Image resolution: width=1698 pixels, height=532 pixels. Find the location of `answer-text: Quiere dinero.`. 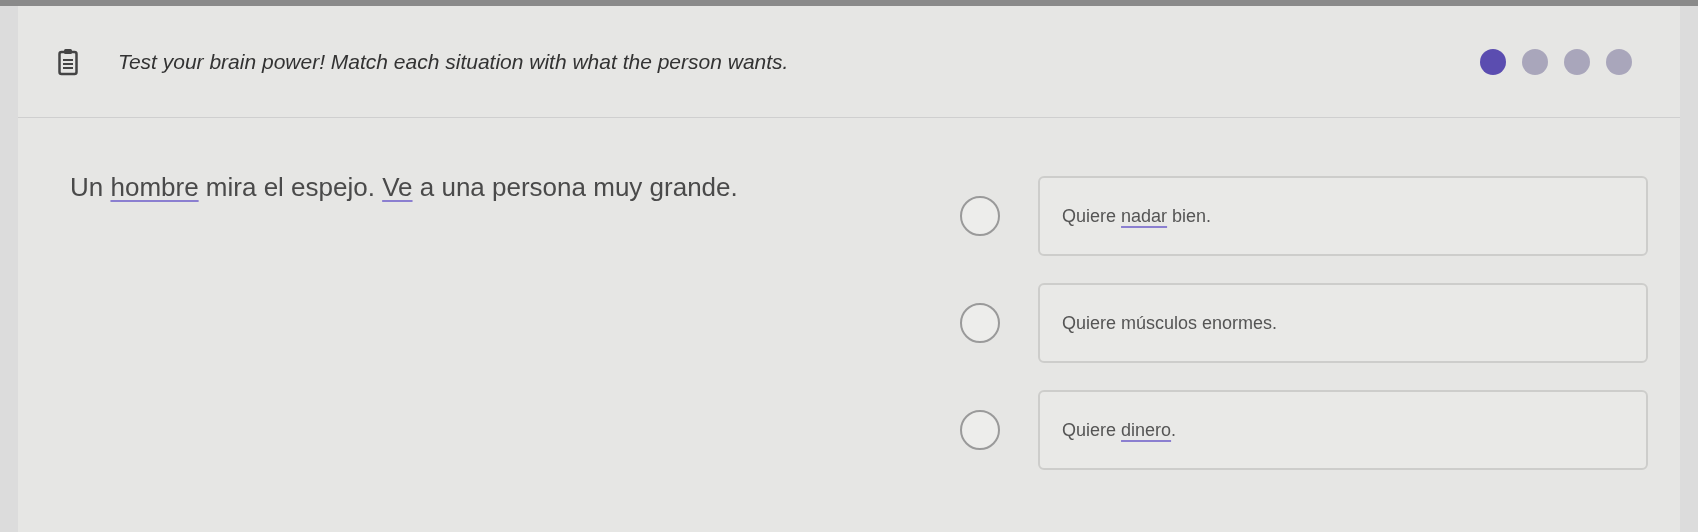

answer-text: Quiere dinero. is located at coordinates (1119, 430).